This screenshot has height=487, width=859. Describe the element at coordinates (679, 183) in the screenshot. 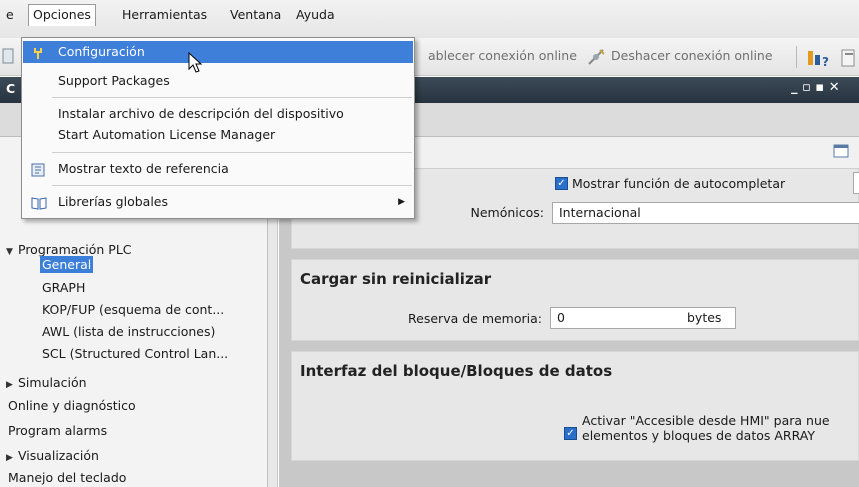

I see `autocomplete-label: Mostrar función de autocompletar` at that location.